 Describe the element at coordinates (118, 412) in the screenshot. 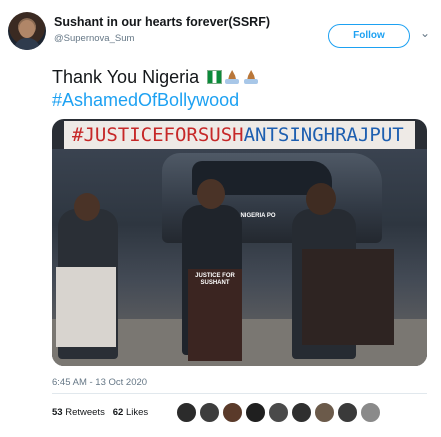

I see `likes-number: 62` at that location.